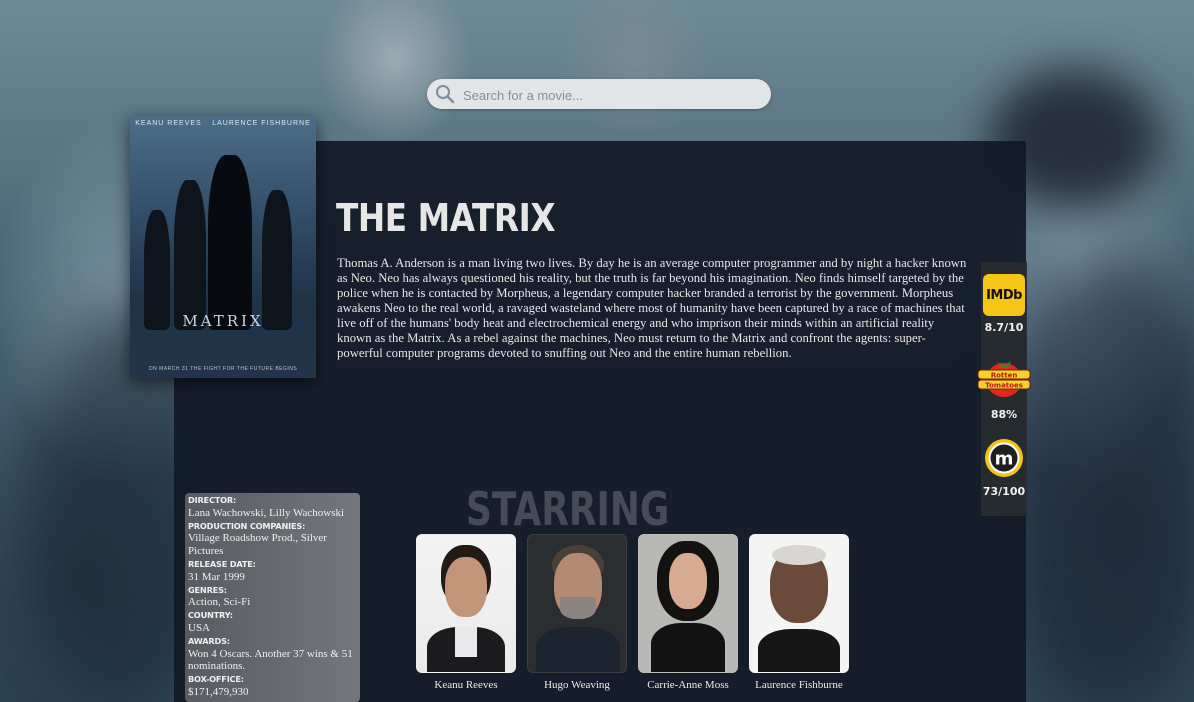 Image resolution: width=1194 pixels, height=702 pixels. I want to click on svg-text: Rotten, so click(1004, 376).